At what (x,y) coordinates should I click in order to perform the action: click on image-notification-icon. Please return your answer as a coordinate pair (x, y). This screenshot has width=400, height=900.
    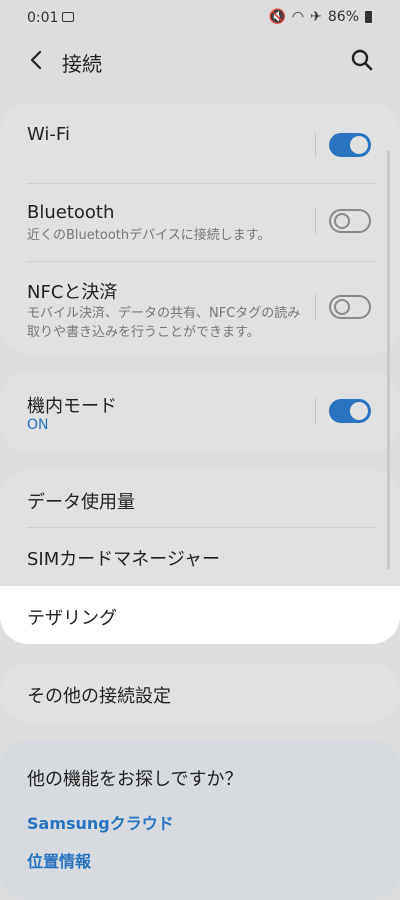
    Looking at the image, I should click on (68, 17).